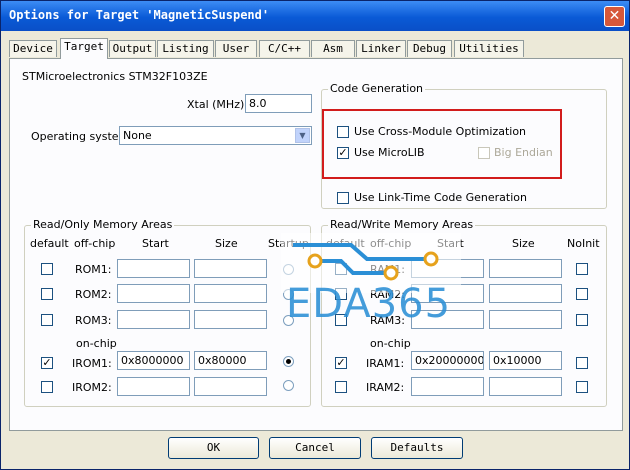 Image resolution: width=630 pixels, height=470 pixels. What do you see at coordinates (226, 243) in the screenshot?
I see `ro-header-size: Size` at bounding box center [226, 243].